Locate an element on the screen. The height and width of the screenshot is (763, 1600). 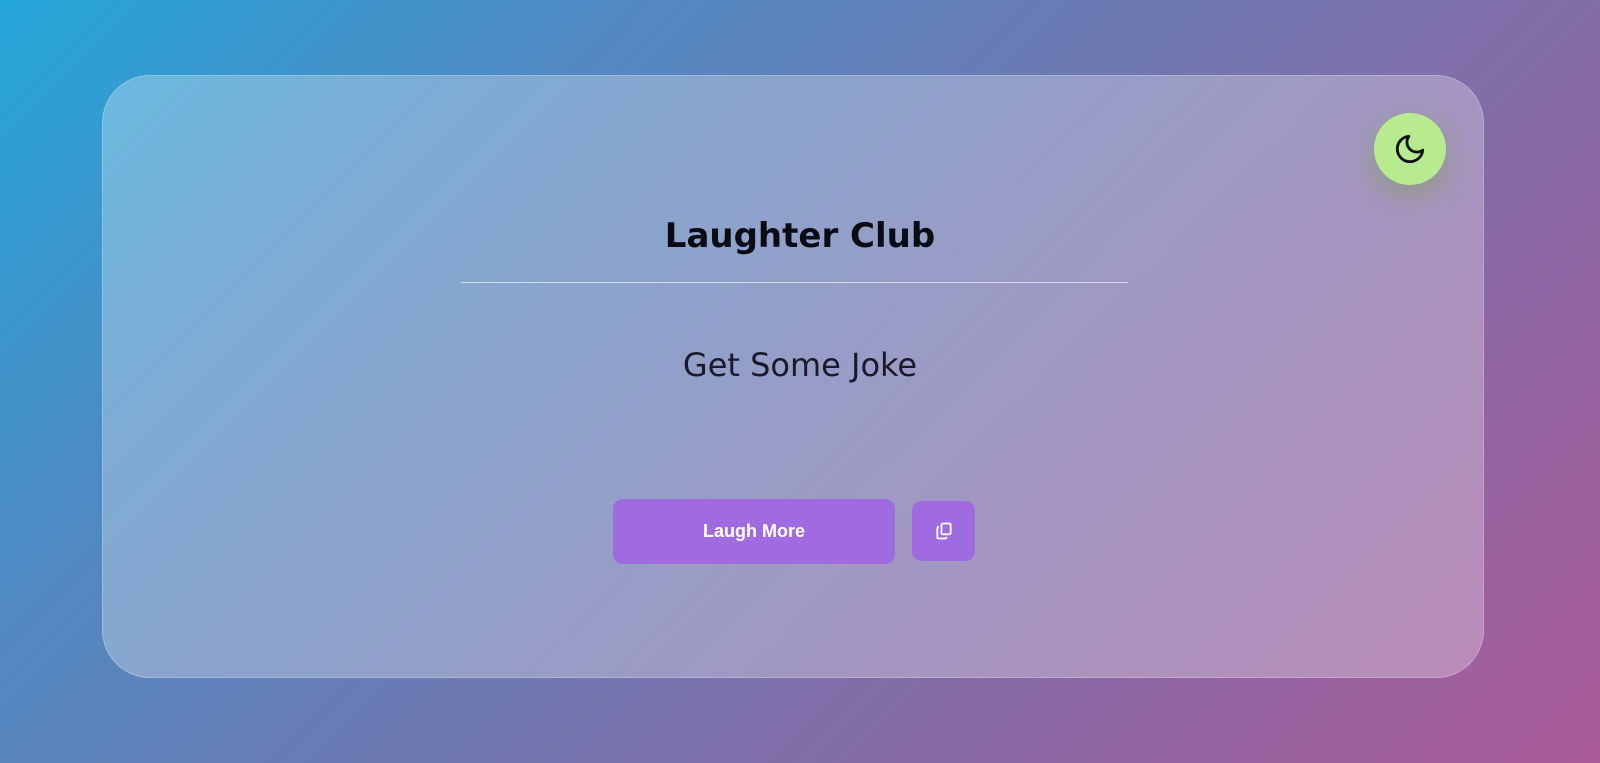
laugh-more-button: Laugh More is located at coordinates (754, 531).